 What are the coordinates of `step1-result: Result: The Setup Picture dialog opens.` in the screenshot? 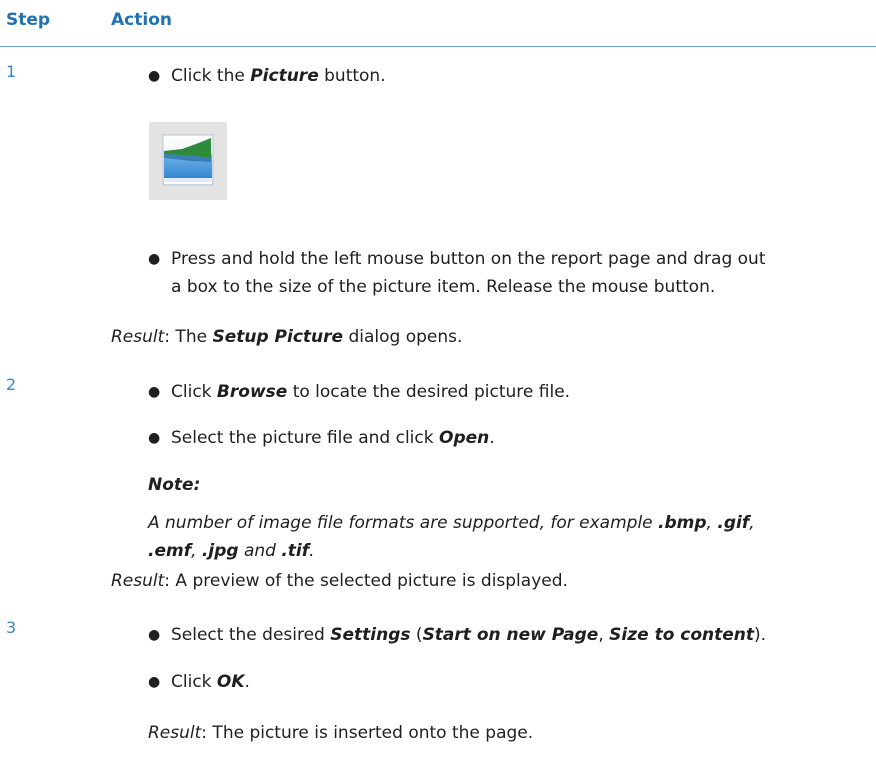 It's located at (287, 337).